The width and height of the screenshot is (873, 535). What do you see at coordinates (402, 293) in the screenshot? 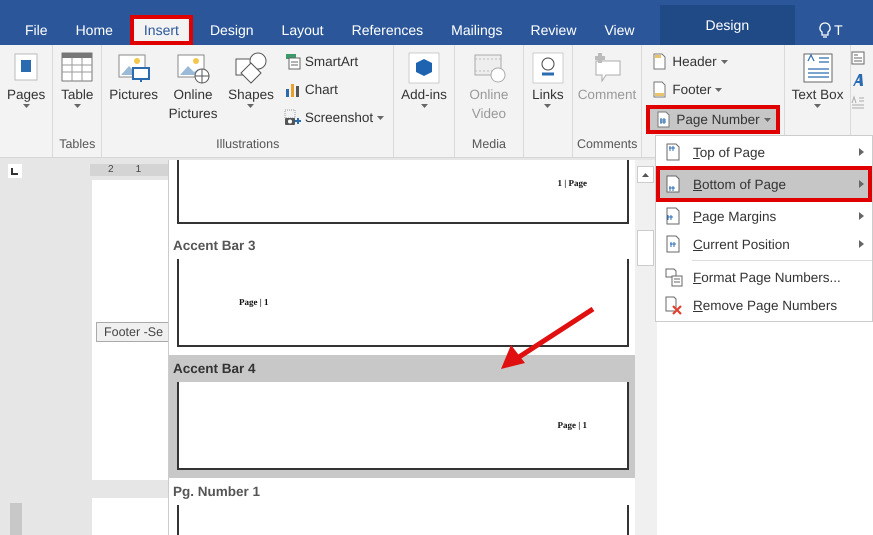
I see `gallery-item: Accent Bar 3 Page | 1` at bounding box center [402, 293].